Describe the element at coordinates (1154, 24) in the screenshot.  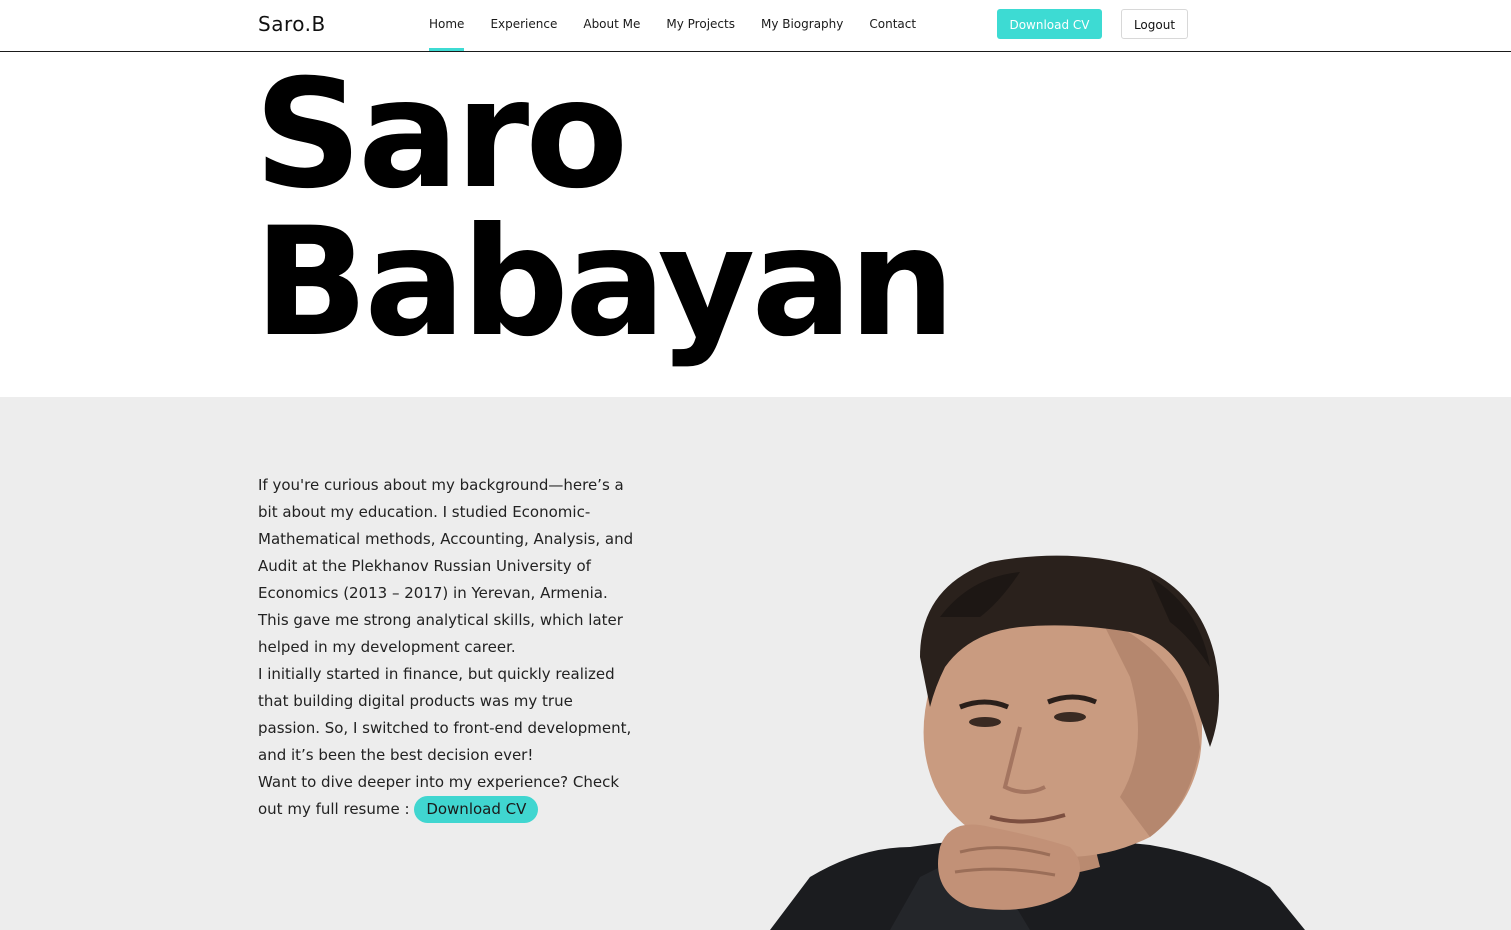
I see `logout-button: Logout` at that location.